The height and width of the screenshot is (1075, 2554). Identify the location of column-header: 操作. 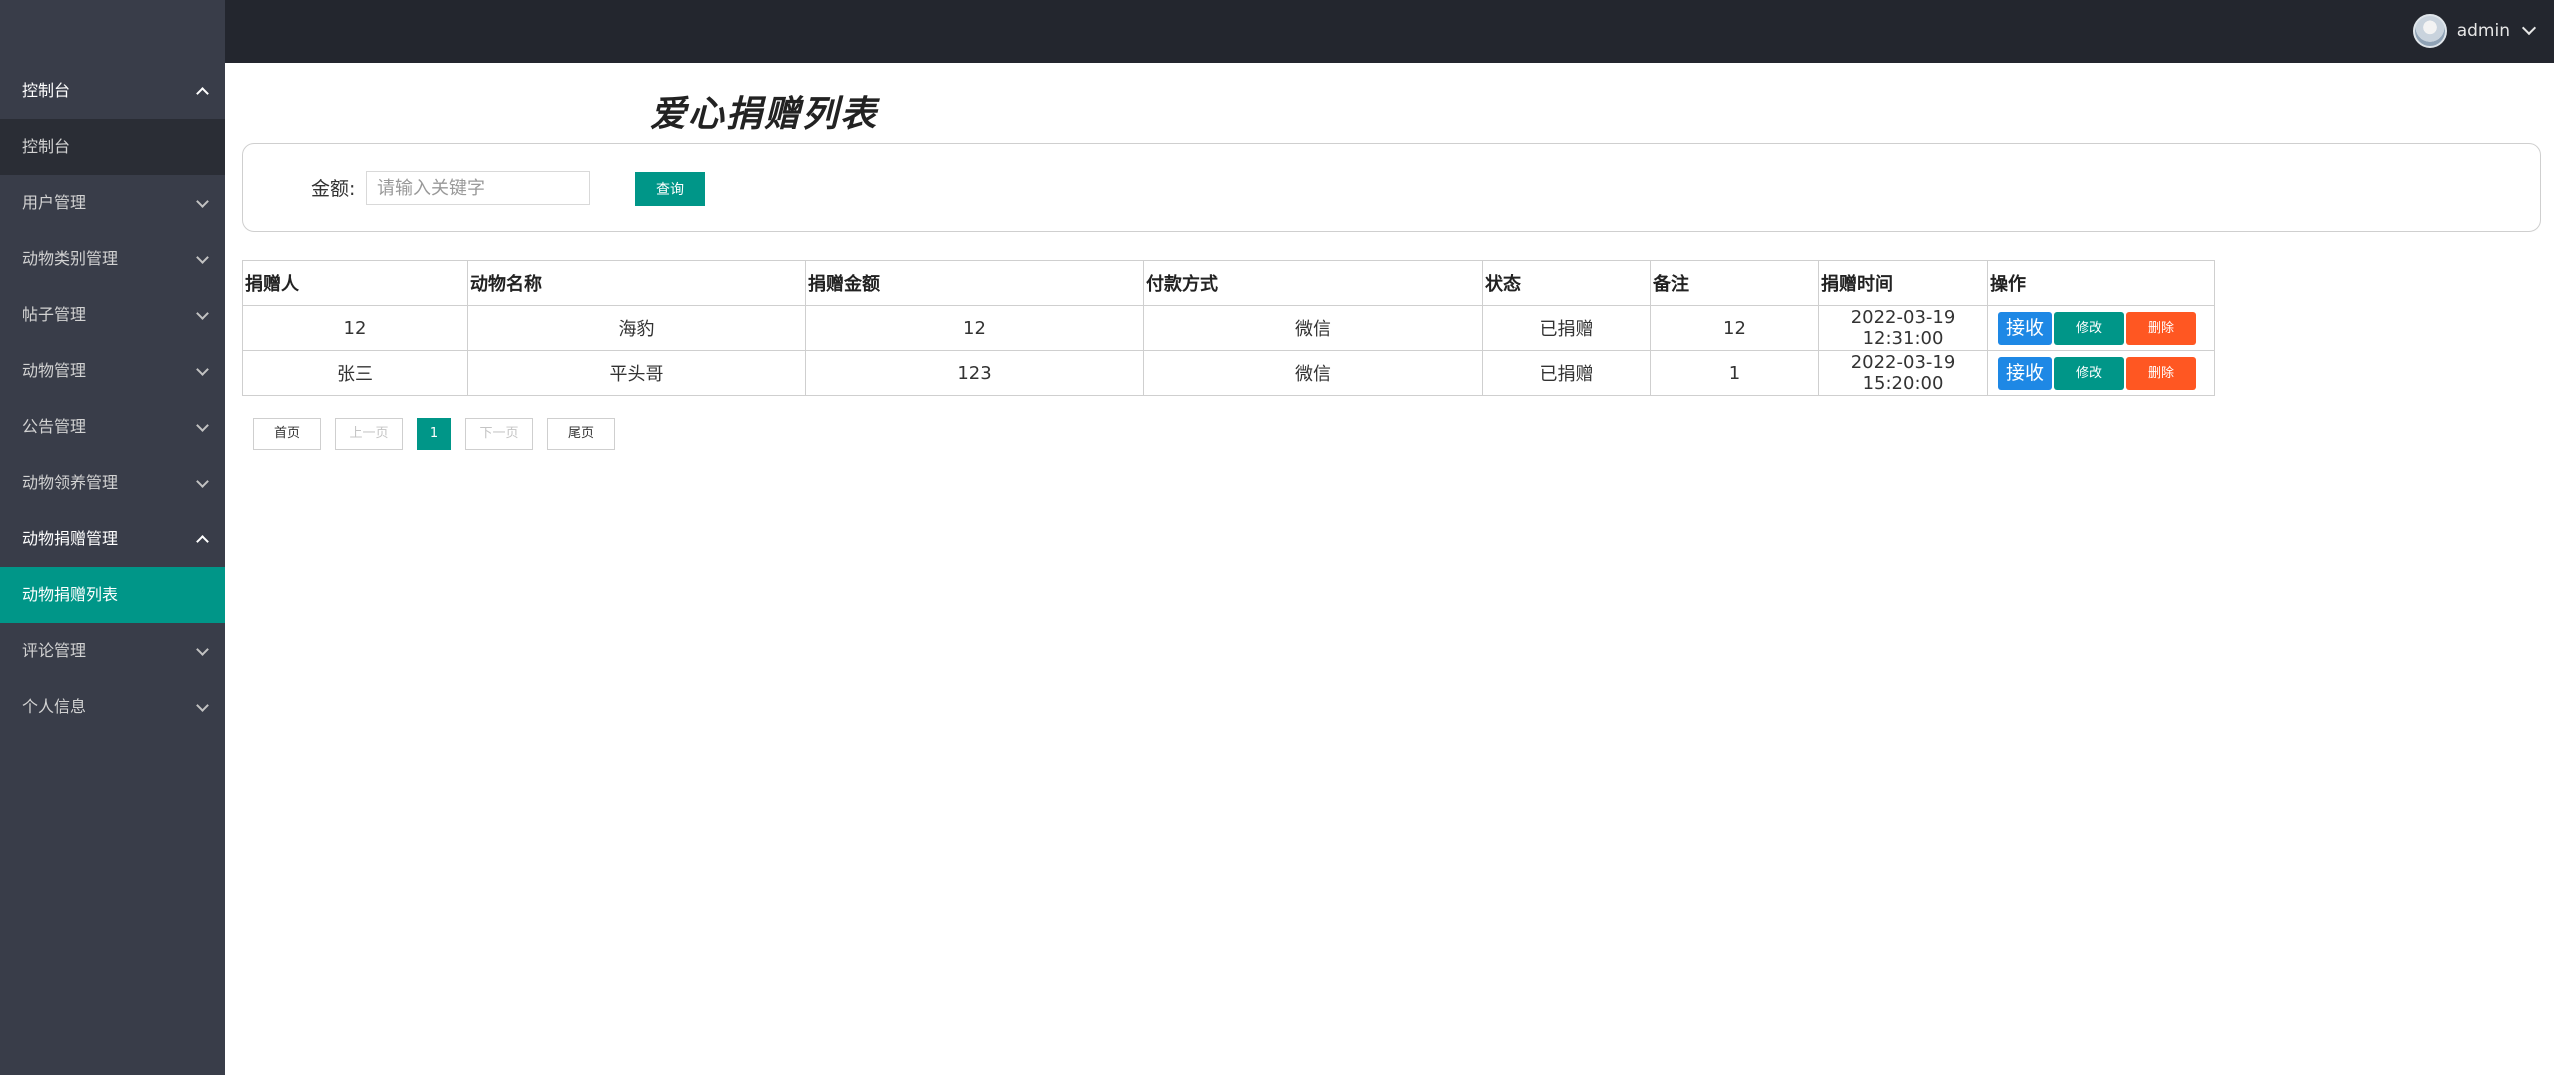
(2101, 283).